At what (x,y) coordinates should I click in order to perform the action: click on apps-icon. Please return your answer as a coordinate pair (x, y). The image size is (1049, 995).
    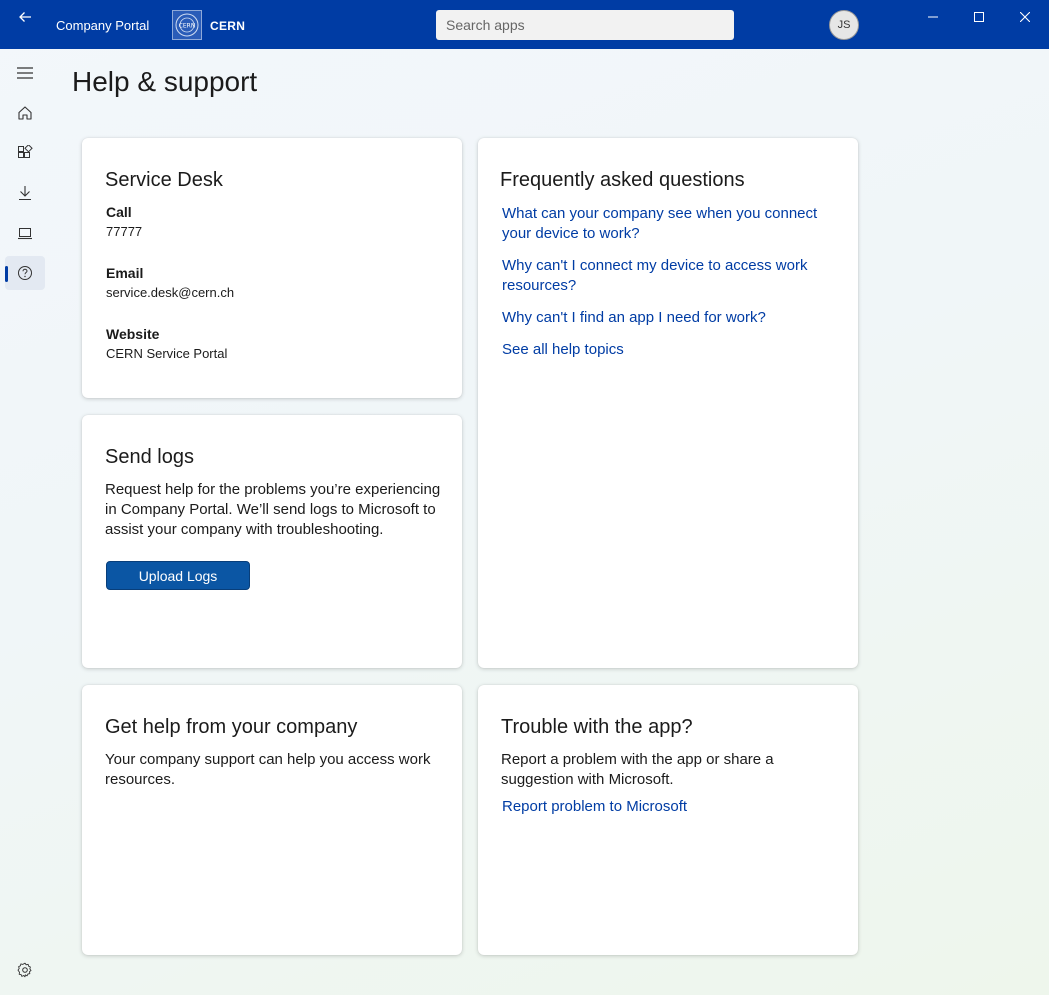
    Looking at the image, I should click on (25, 151).